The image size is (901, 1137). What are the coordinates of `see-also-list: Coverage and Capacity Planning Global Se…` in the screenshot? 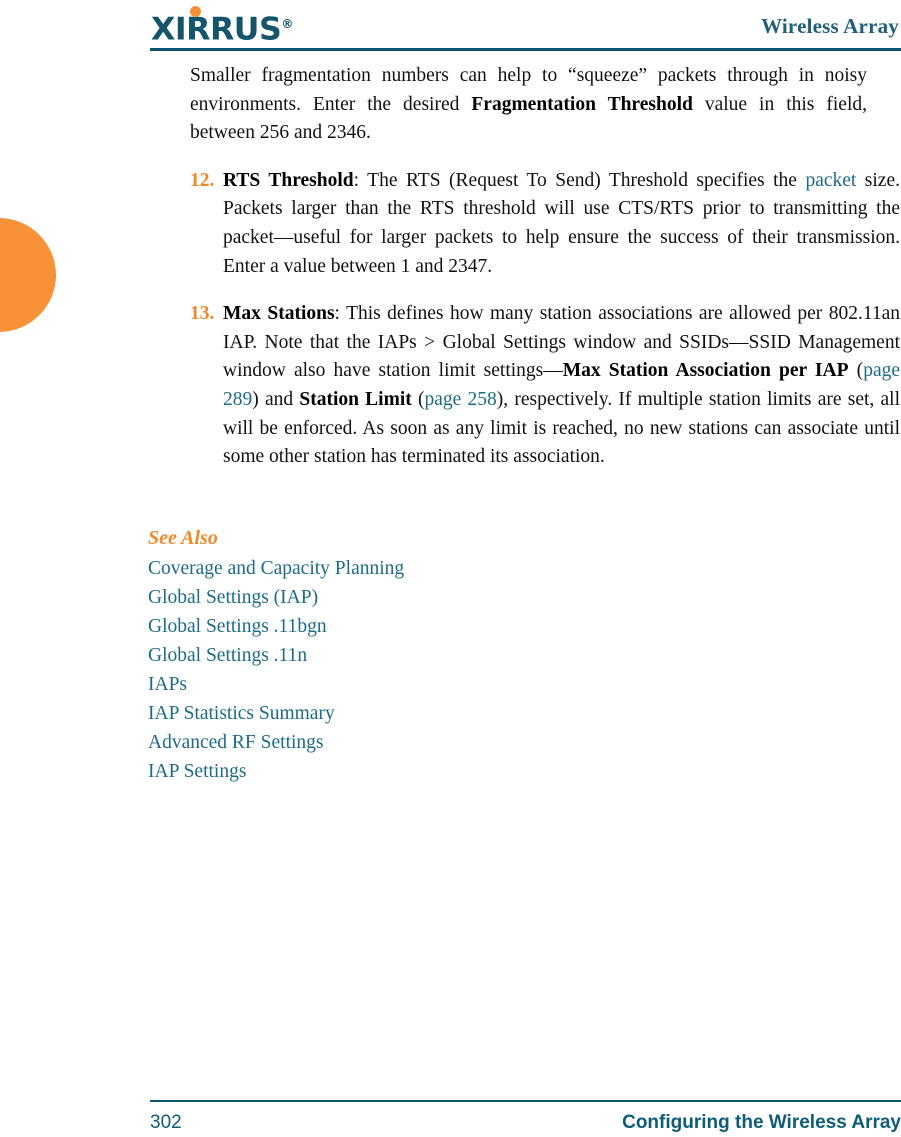 It's located at (398, 670).